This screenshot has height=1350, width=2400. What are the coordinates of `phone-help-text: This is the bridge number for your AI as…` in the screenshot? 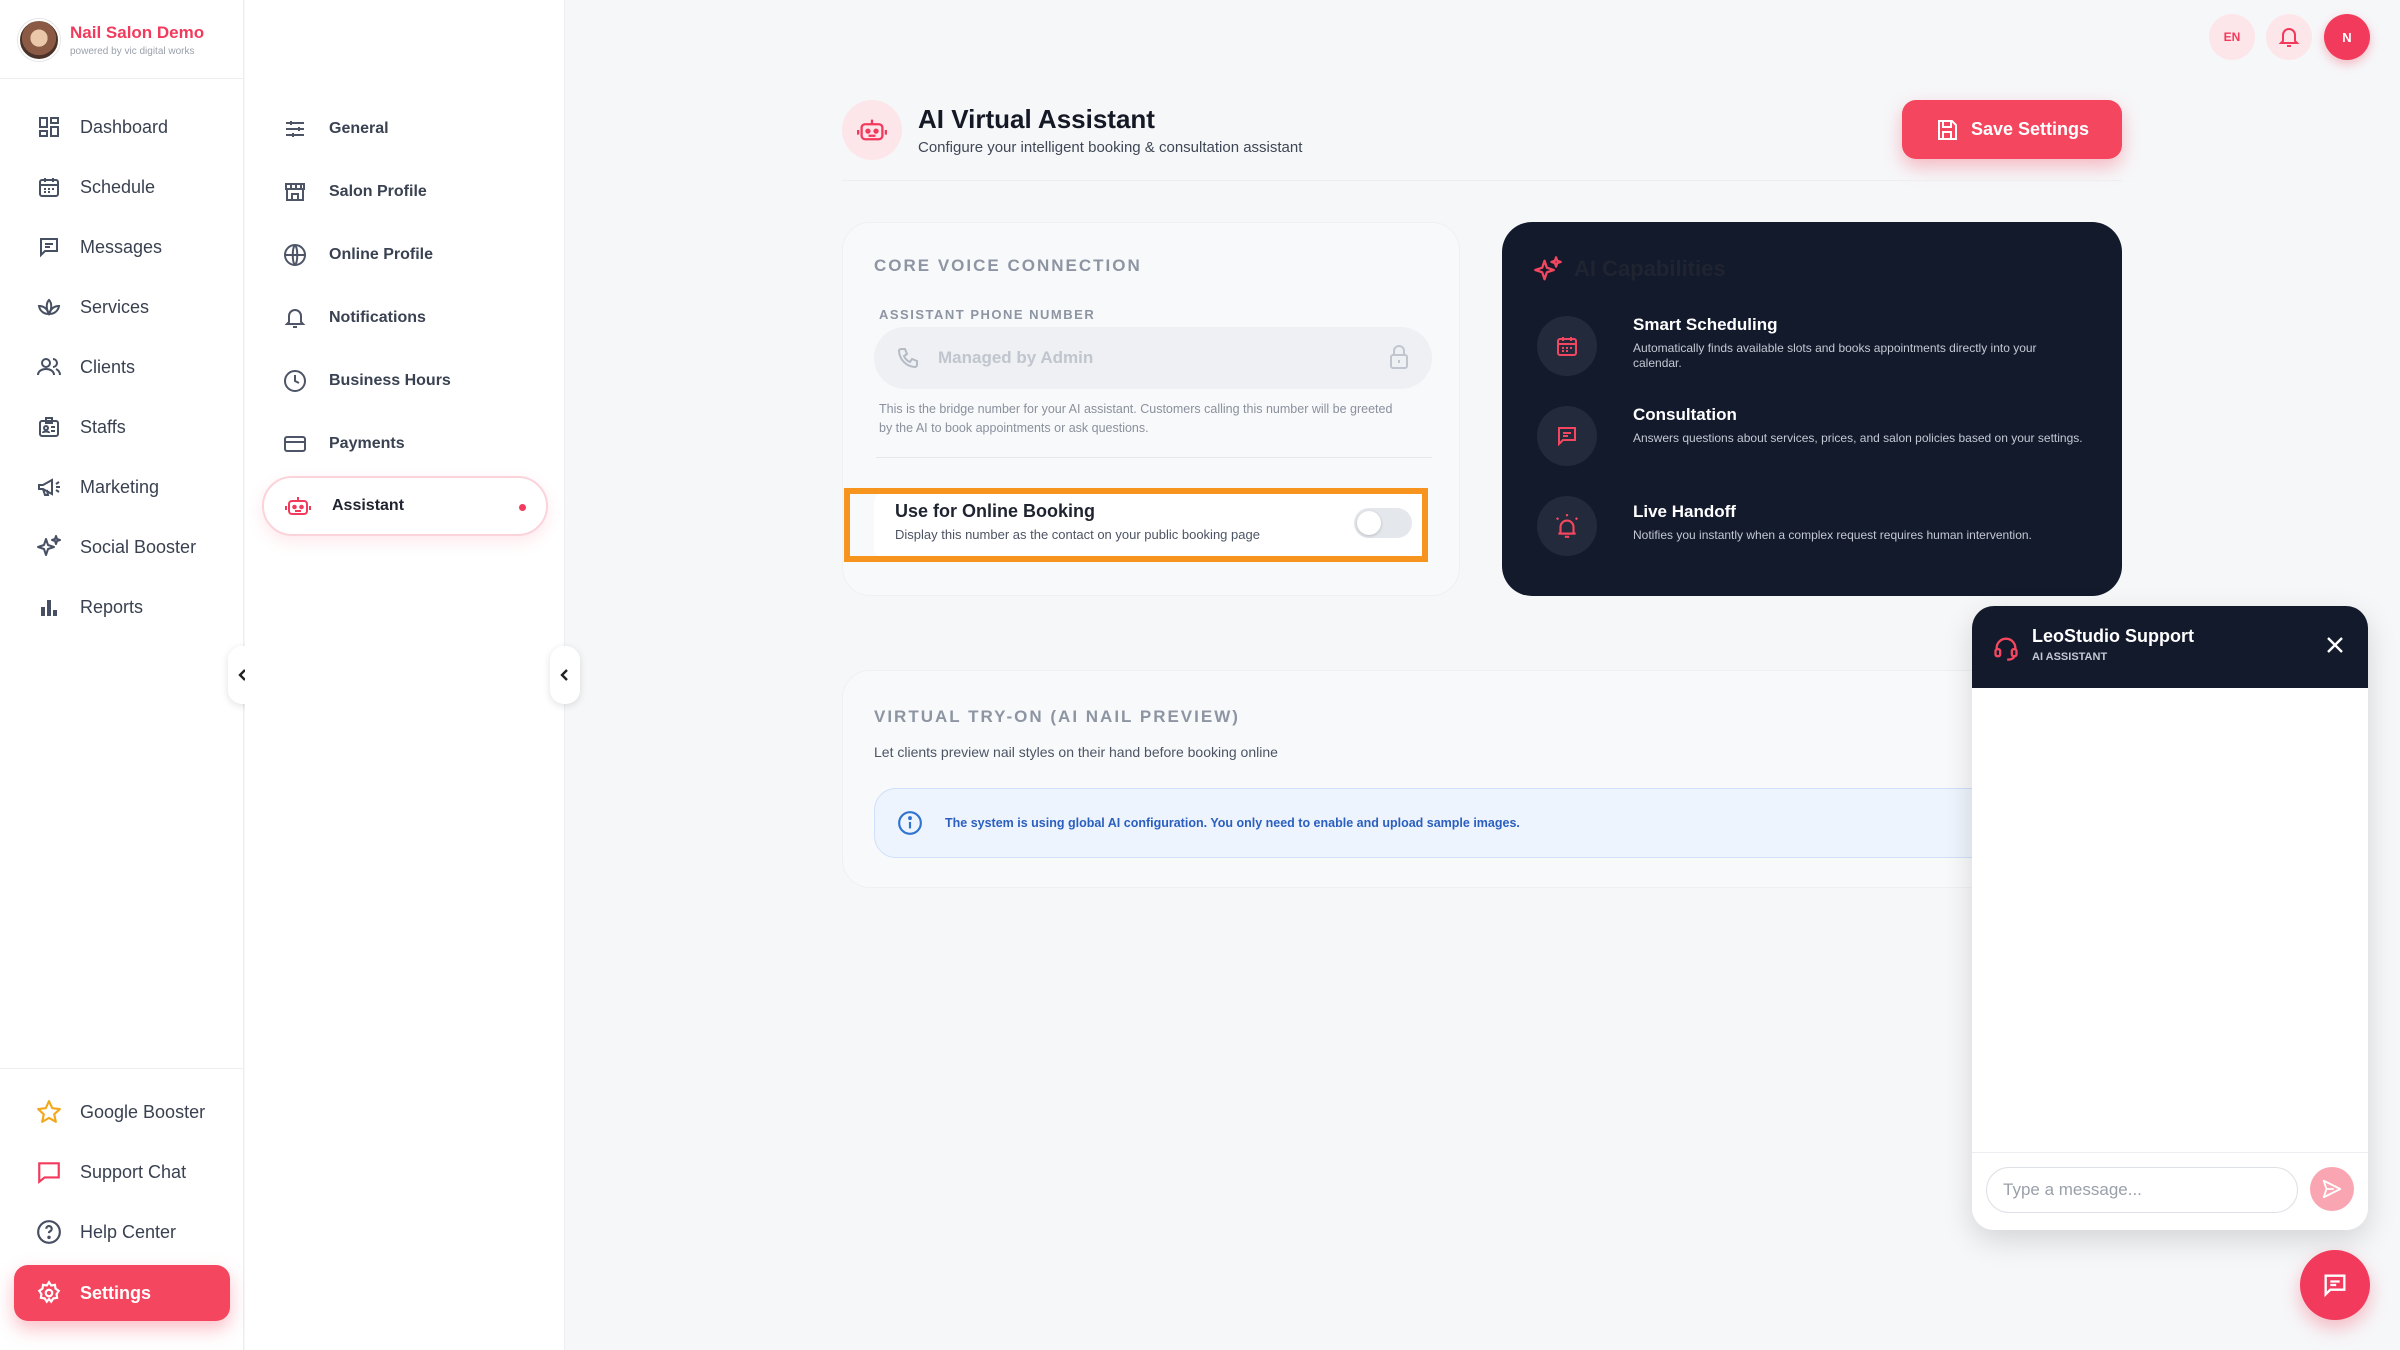 It's located at (1136, 418).